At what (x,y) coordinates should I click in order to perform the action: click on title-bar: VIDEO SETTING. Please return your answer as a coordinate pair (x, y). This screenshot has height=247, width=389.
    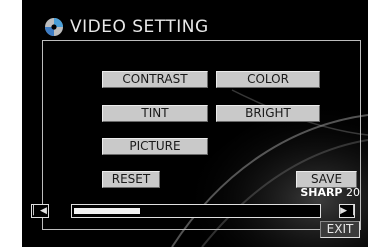
    Looking at the image, I should click on (126, 27).